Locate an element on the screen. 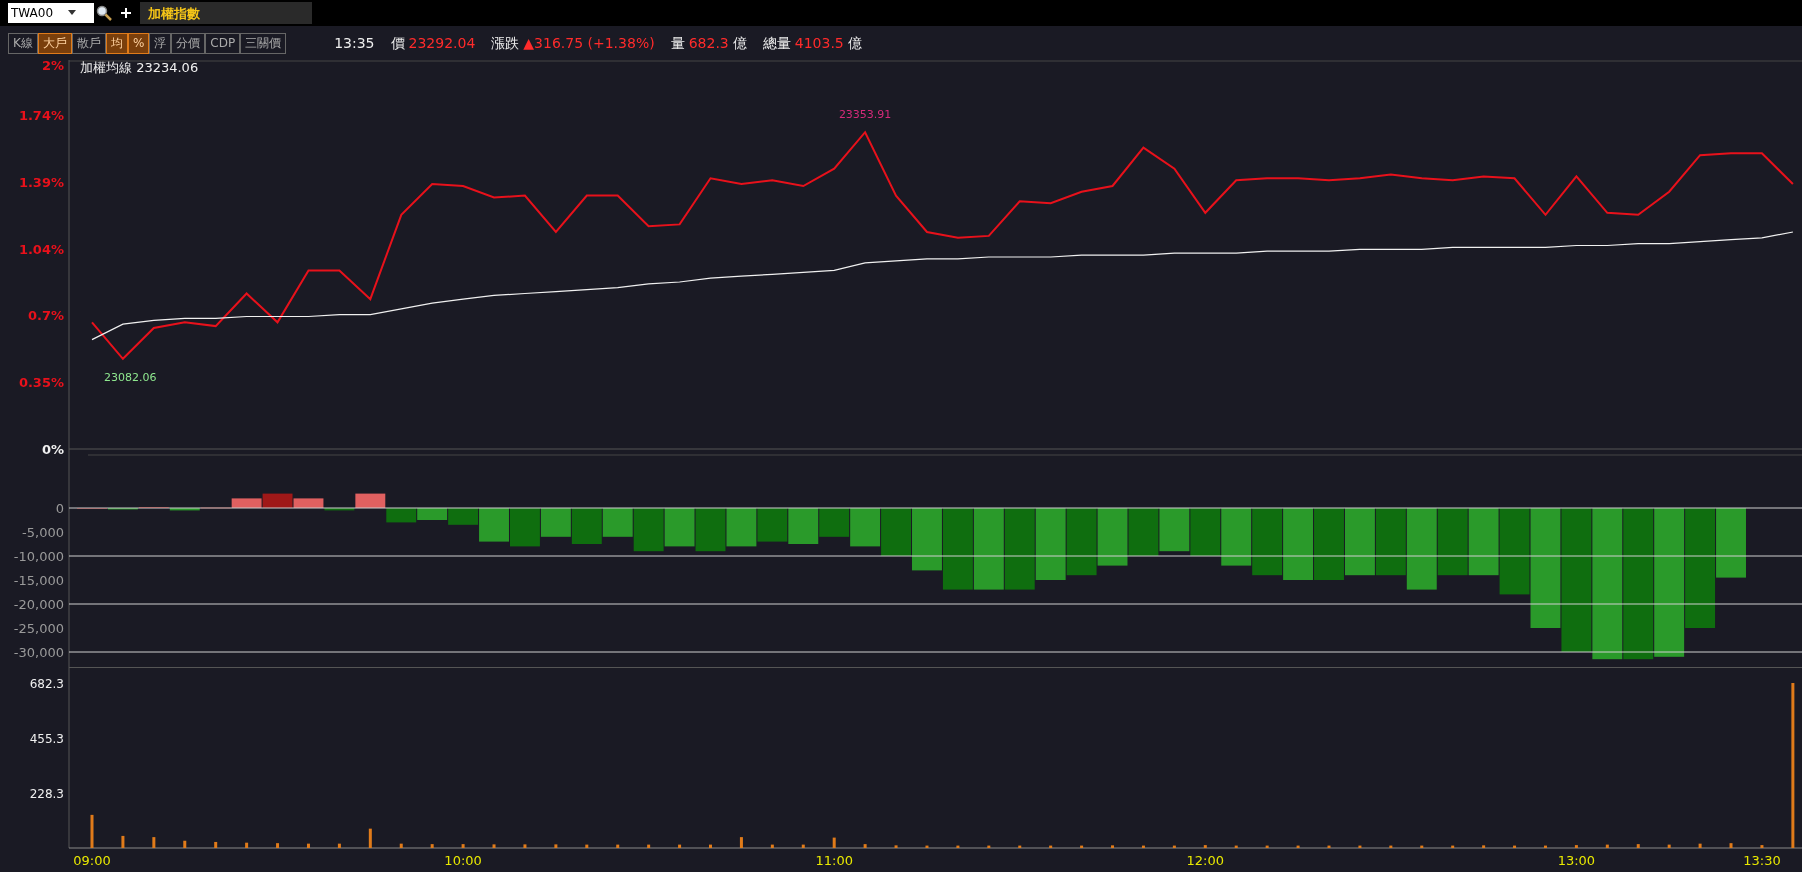 This screenshot has height=872, width=1802. axis-label: -25,000 is located at coordinates (38, 628).